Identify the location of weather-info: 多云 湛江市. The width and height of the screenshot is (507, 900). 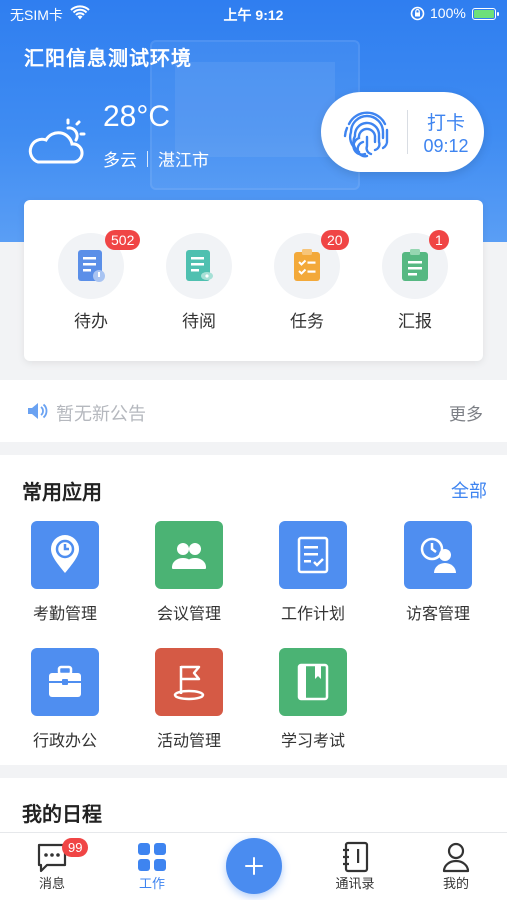
(156, 158).